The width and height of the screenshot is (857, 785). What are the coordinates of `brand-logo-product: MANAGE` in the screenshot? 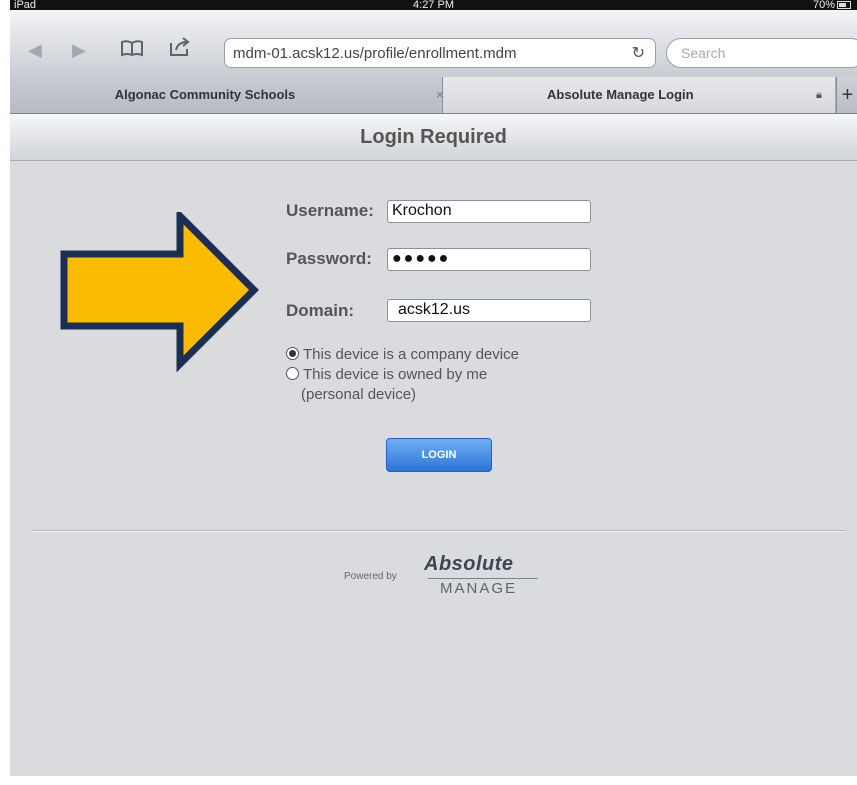 It's located at (479, 588).